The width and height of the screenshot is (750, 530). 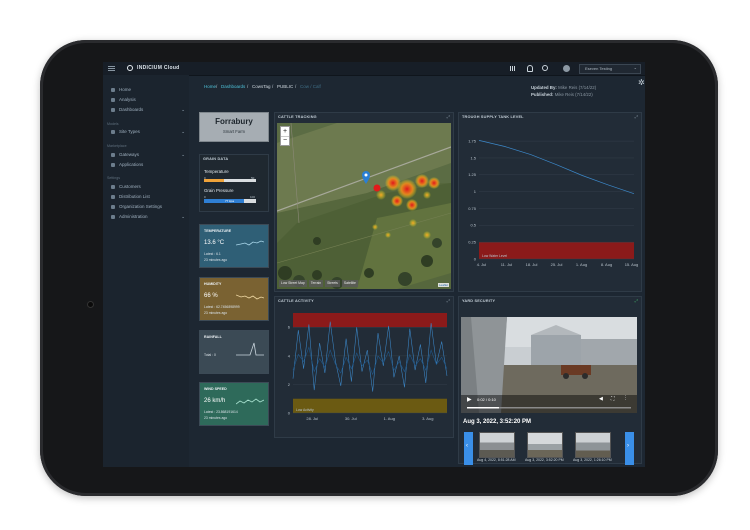 What do you see at coordinates (544, 460) in the screenshot?
I see `thumbnail-caption: Aug 3, 2022, 3:52:20 PM` at bounding box center [544, 460].